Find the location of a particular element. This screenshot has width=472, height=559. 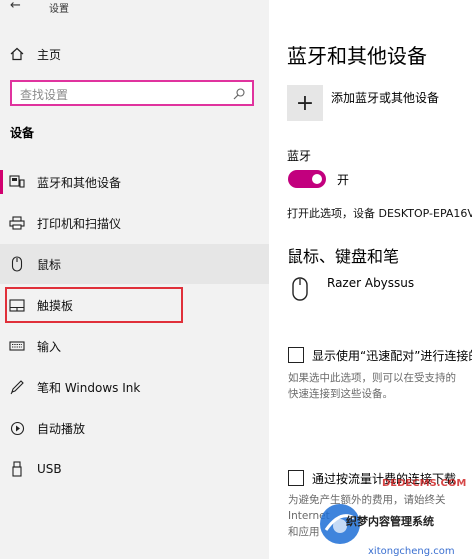

metered-desc-line3: 和应用 is located at coordinates (304, 532).